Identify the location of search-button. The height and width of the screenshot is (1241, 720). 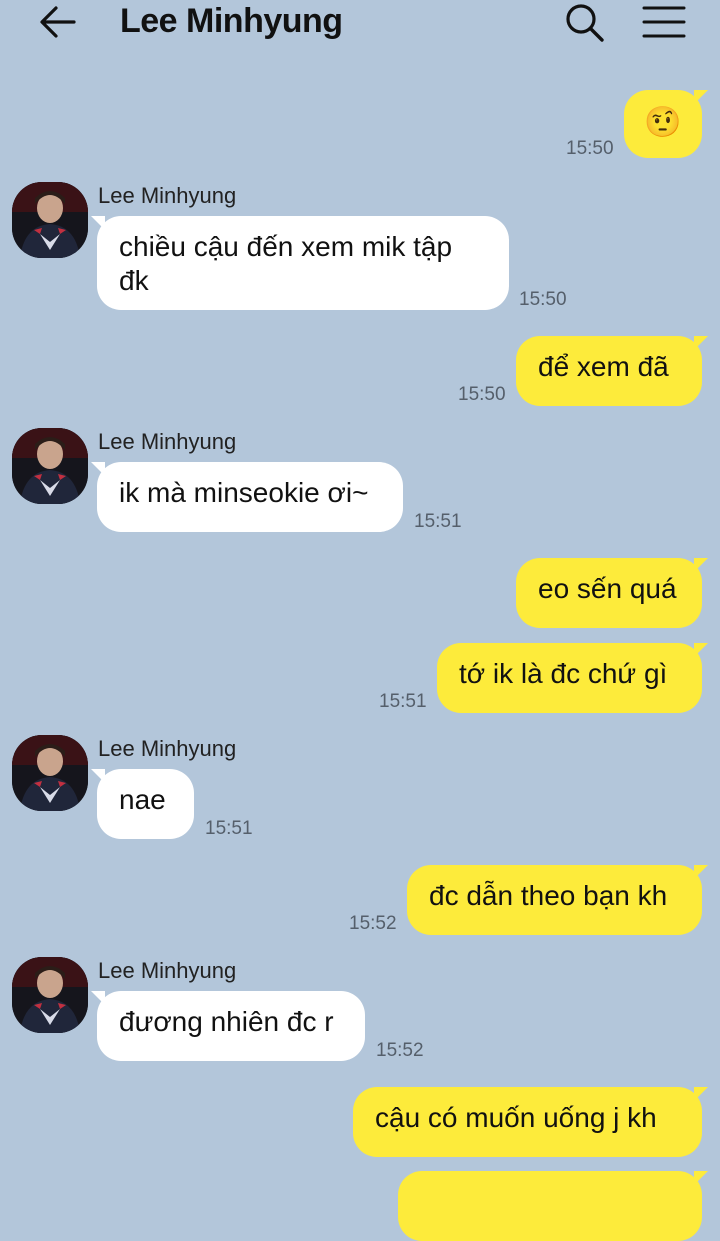
(585, 22).